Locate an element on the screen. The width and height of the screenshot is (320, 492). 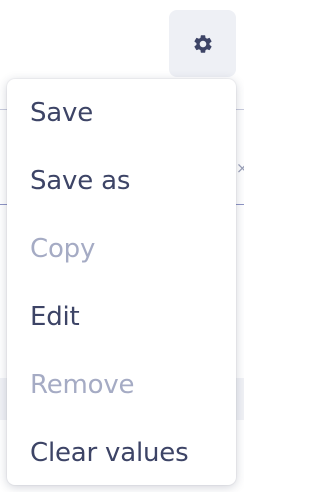
menu-item-save: Save is located at coordinates (121, 113).